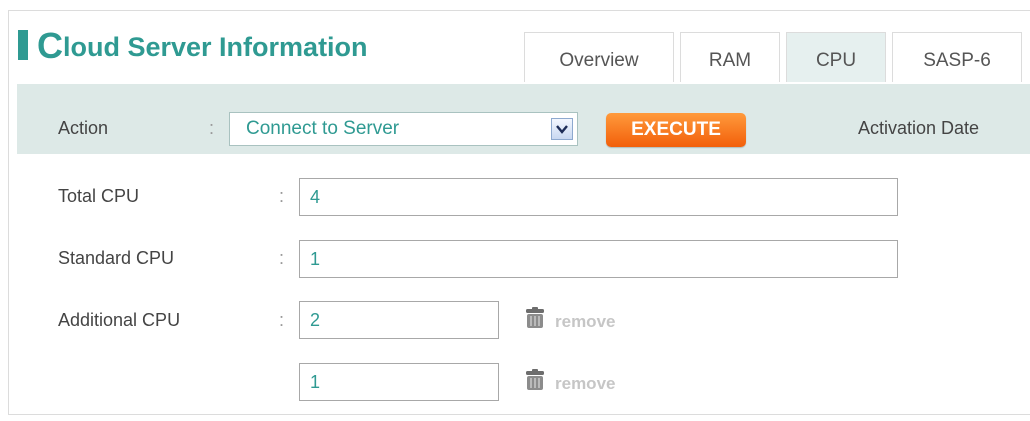 The height and width of the screenshot is (421, 1030). Describe the element at coordinates (23, 45) in the screenshot. I see `title-accent-bar` at that location.